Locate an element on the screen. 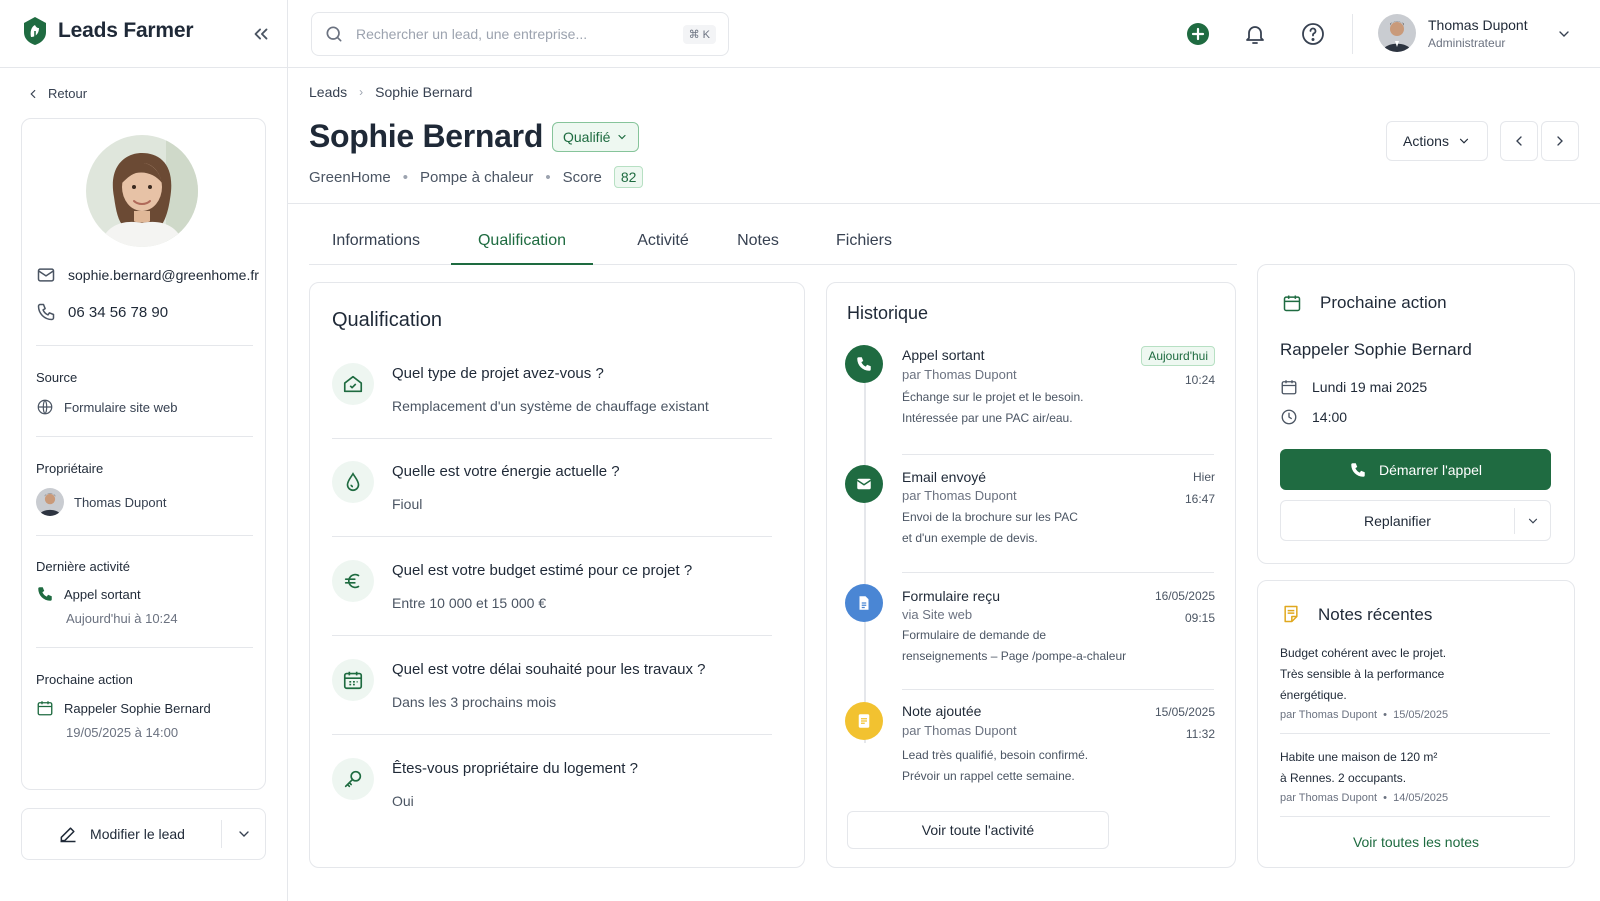  breadcrumb-leads: Leads is located at coordinates (328, 92).